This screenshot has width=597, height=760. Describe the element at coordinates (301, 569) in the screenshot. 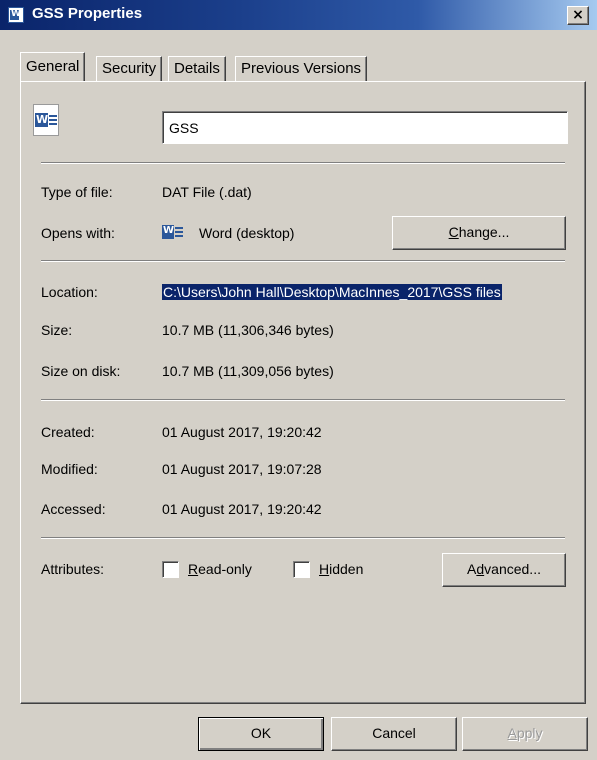

I see `hidden-checkbox` at that location.